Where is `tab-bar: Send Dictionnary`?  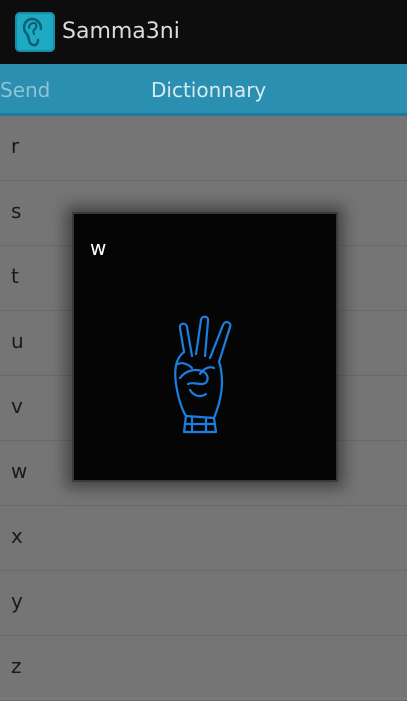
tab-bar: Send Dictionnary is located at coordinates (203, 90).